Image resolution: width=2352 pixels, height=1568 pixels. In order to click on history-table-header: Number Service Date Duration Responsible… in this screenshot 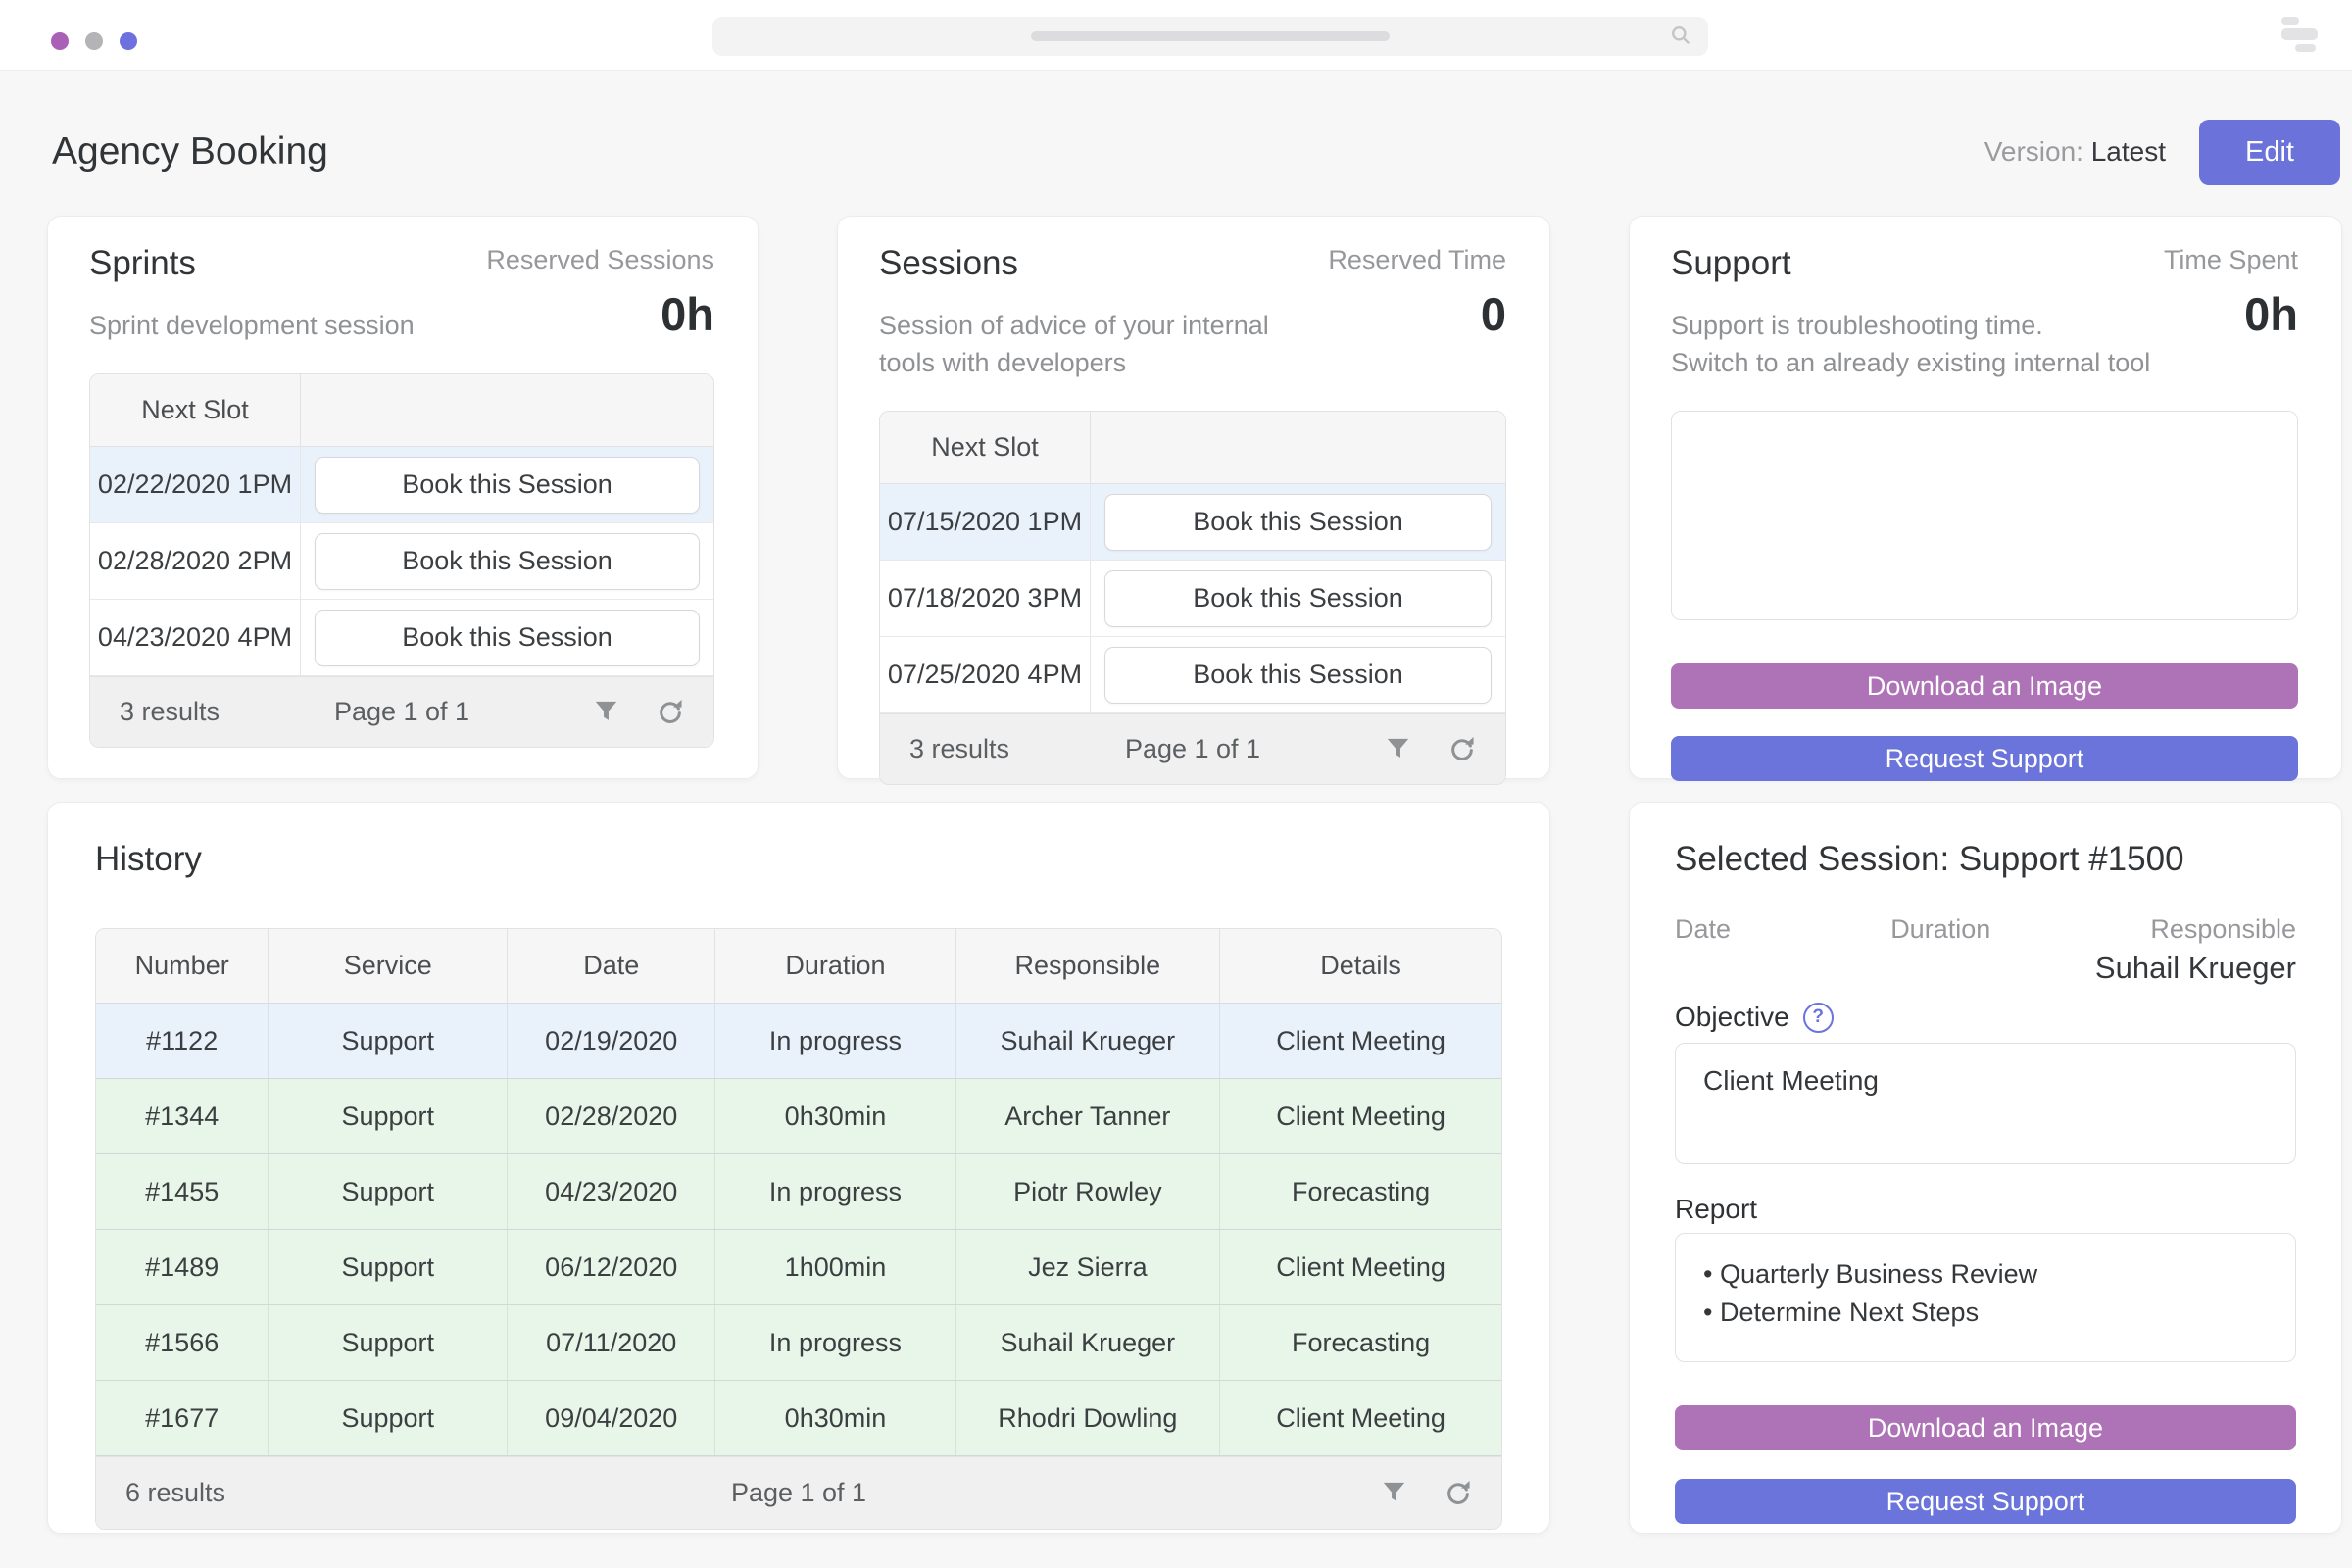, I will do `click(798, 966)`.